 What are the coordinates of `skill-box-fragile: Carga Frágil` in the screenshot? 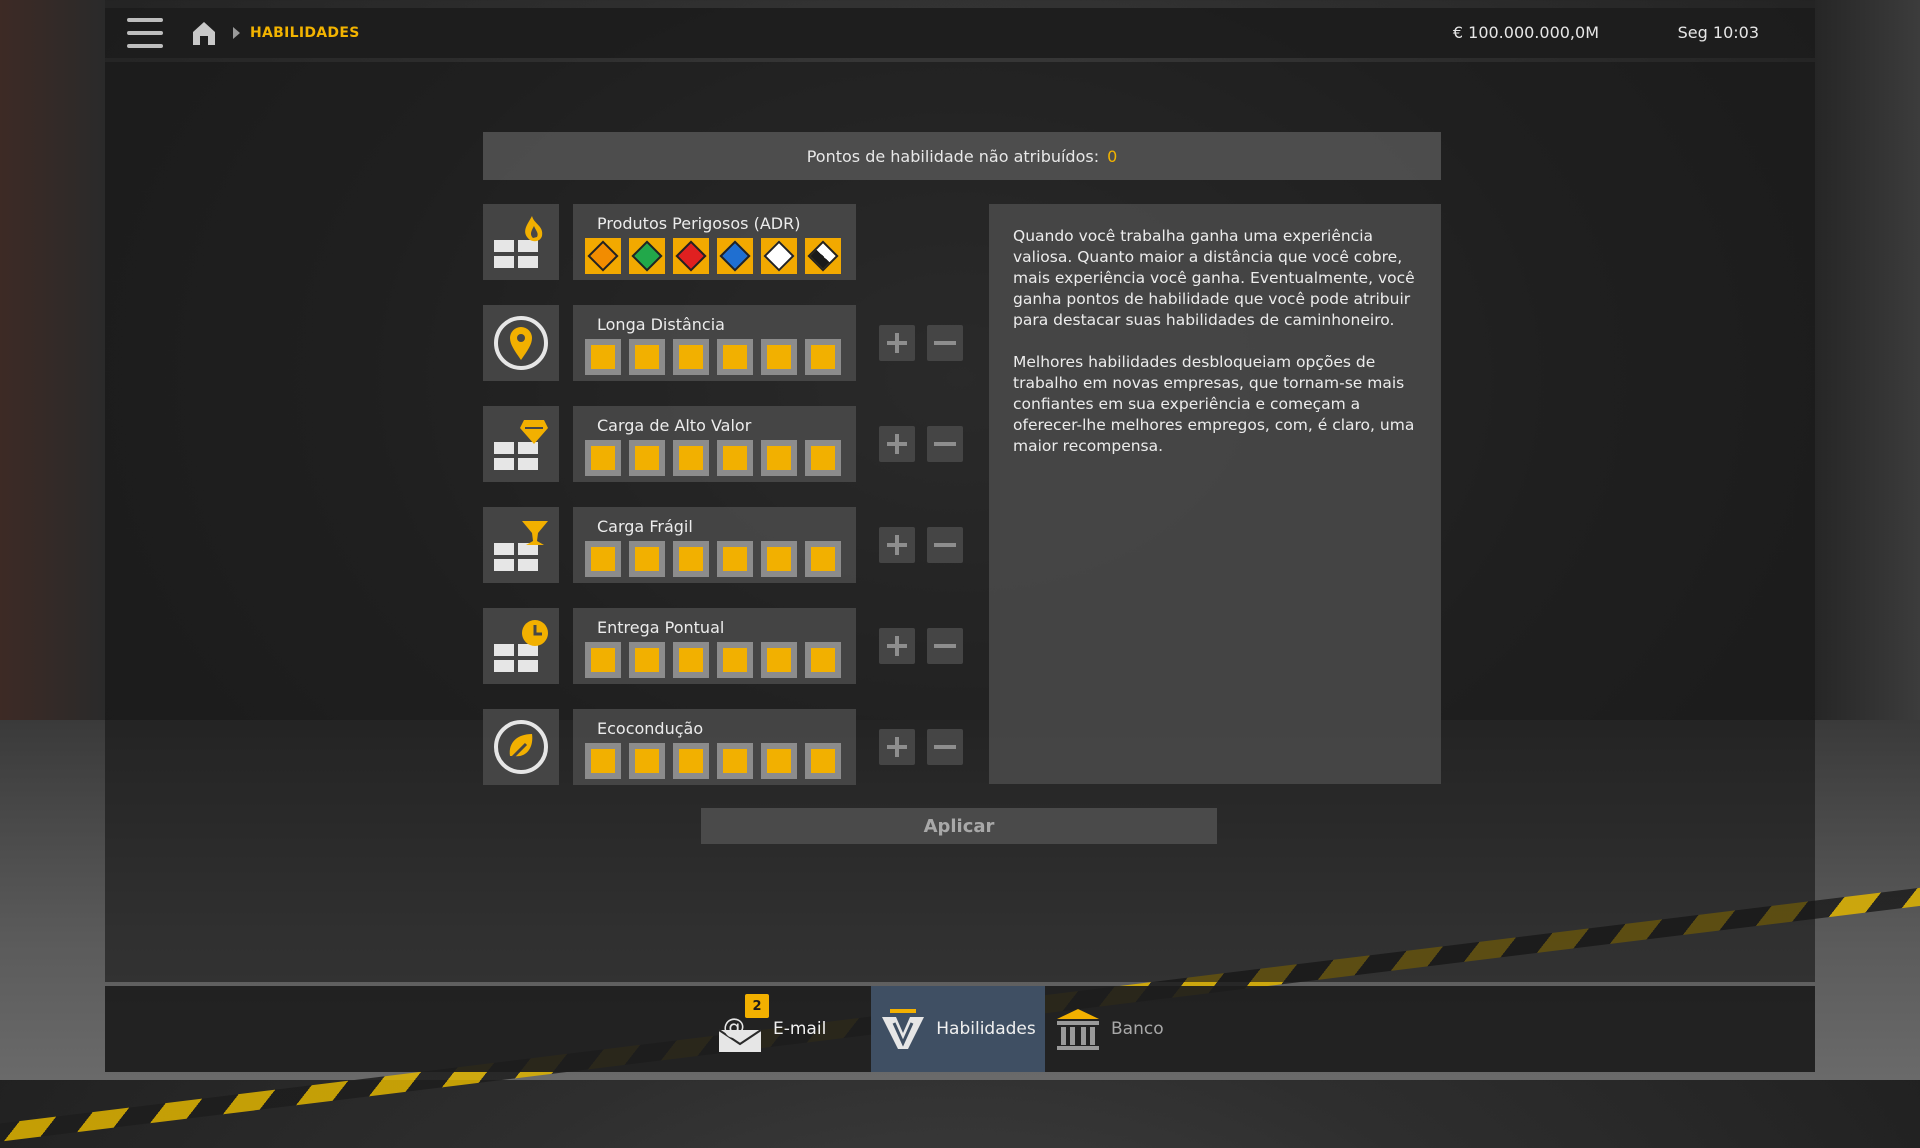 It's located at (714, 545).